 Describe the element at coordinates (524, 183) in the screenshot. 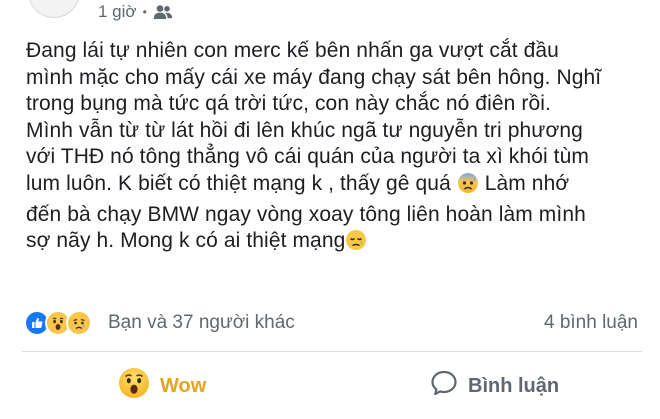

I see `post-text-segment: Làm nhớ` at that location.